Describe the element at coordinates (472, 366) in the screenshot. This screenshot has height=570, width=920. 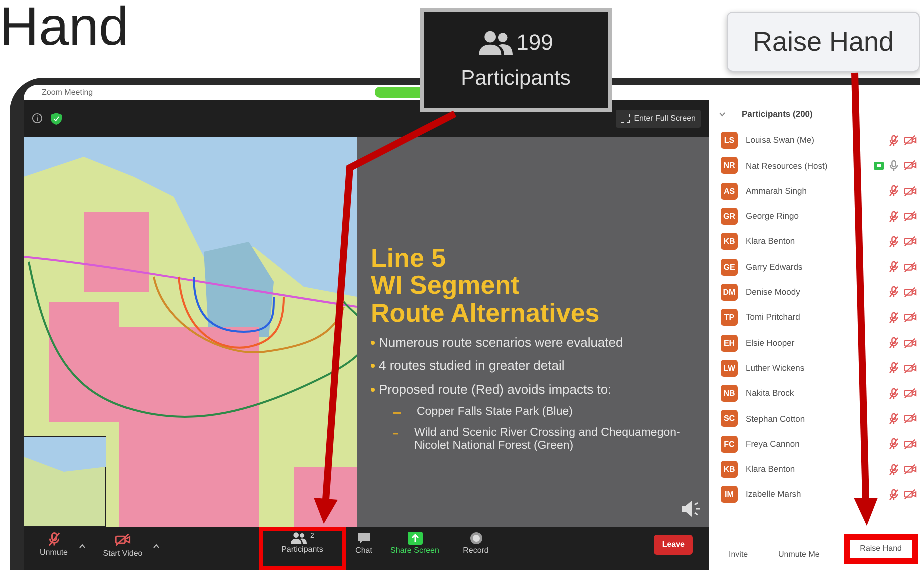
I see `bullet-text: 4 routes studied in greater detail` at that location.